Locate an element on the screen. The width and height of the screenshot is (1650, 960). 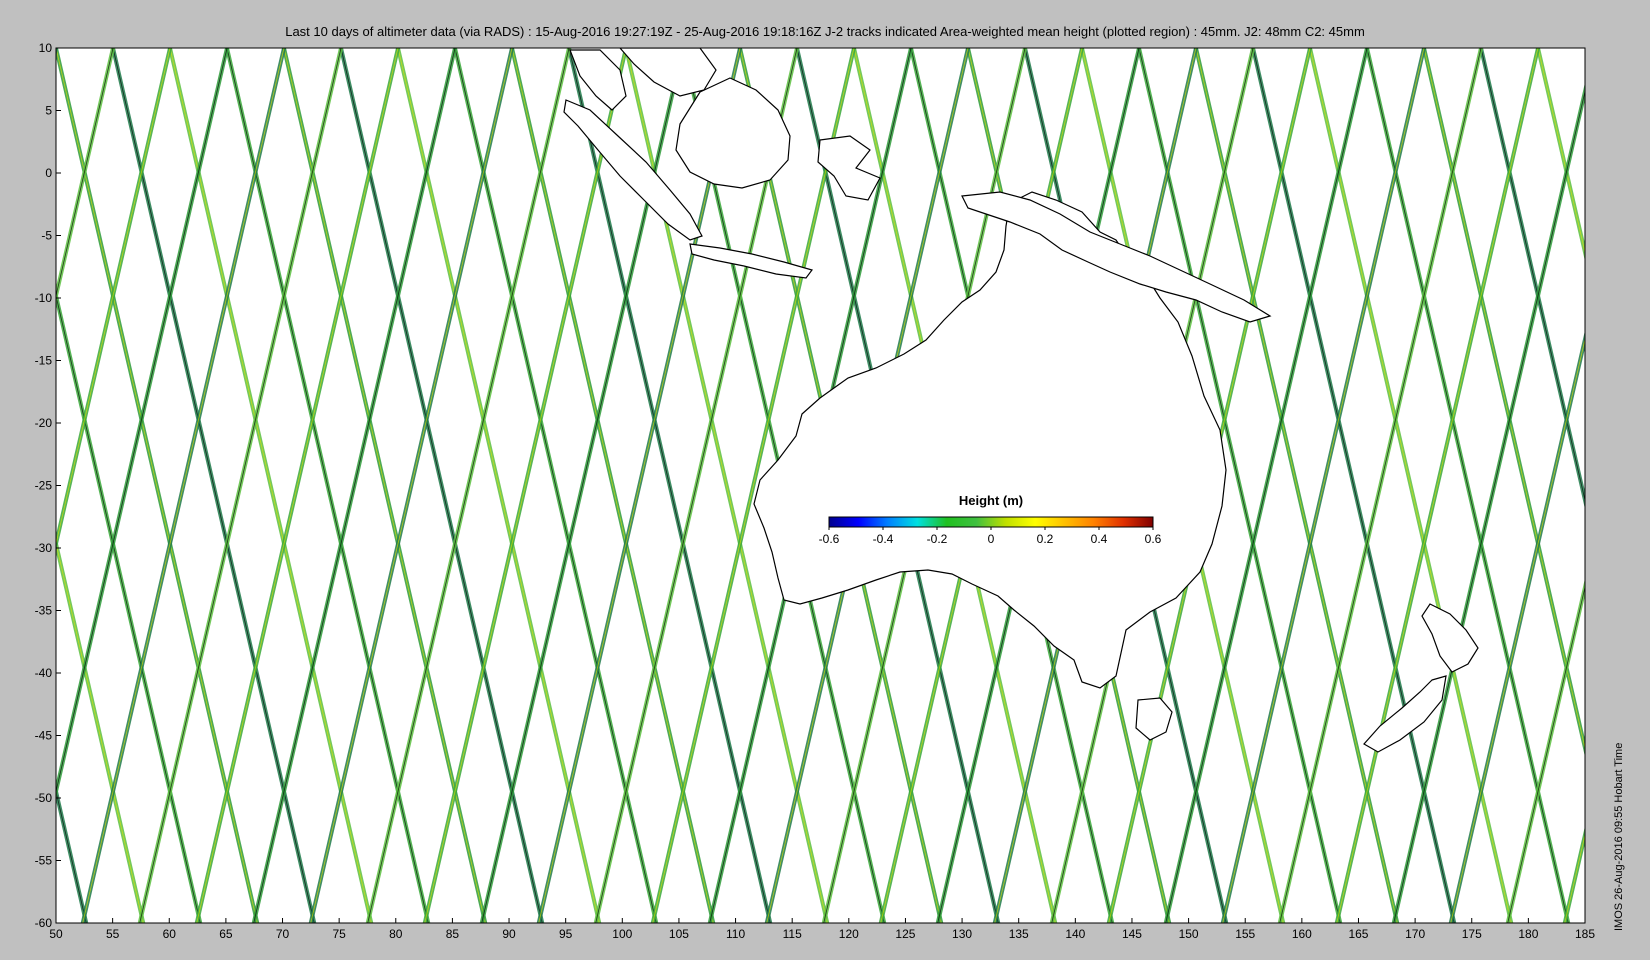
colorbar-tick-label: 0.4 is located at coordinates (1099, 539).